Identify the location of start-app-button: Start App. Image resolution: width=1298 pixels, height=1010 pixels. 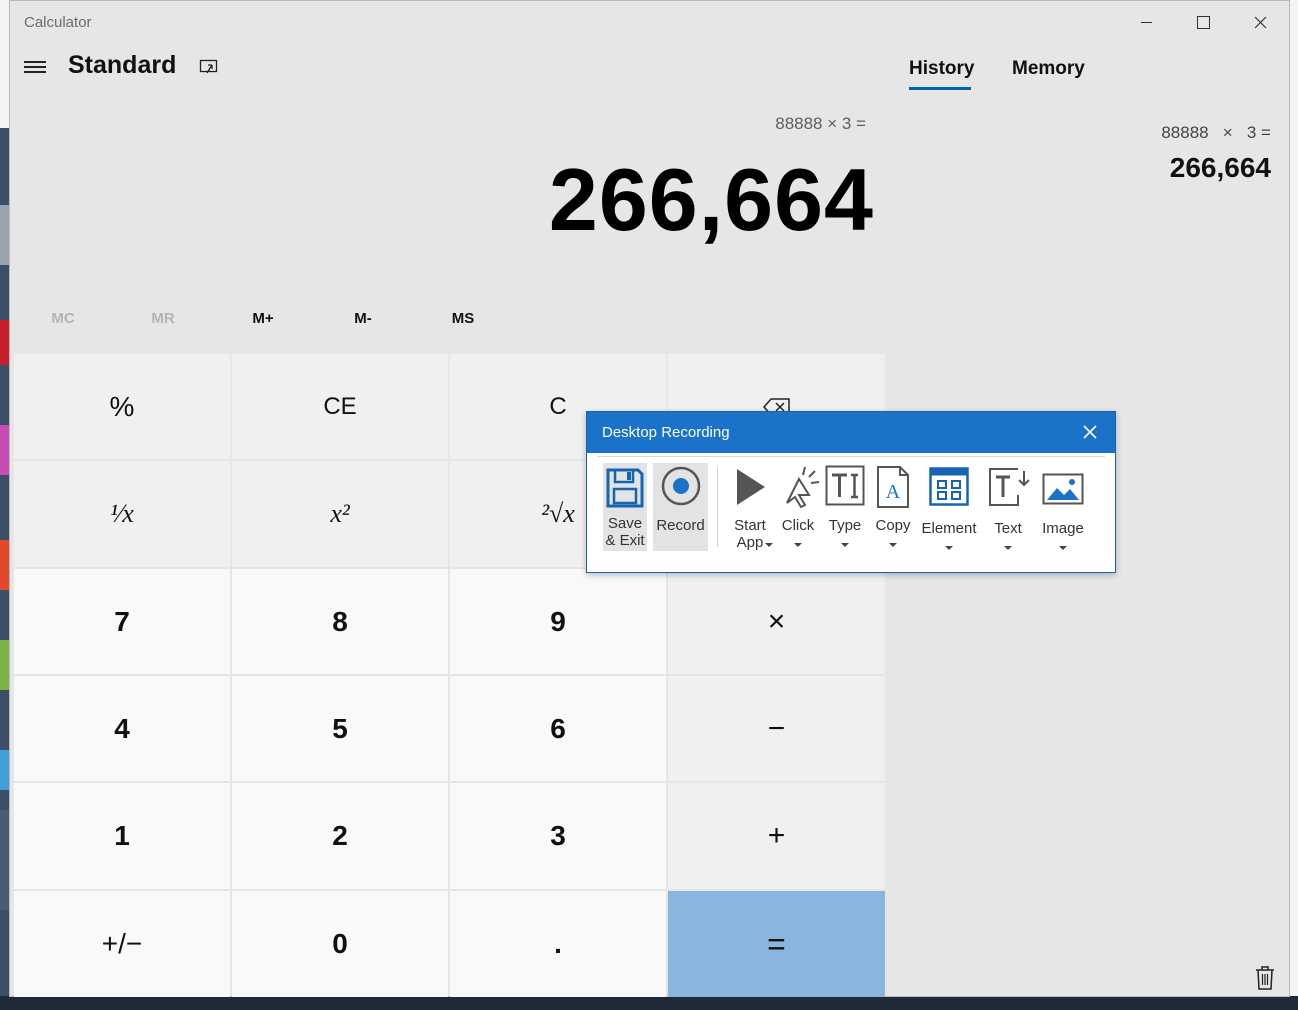
(750, 507).